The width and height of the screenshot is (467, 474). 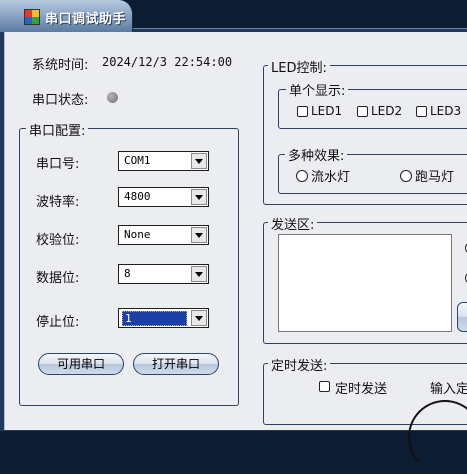 What do you see at coordinates (331, 177) in the screenshot?
I see `flow-led-label: 流水灯` at bounding box center [331, 177].